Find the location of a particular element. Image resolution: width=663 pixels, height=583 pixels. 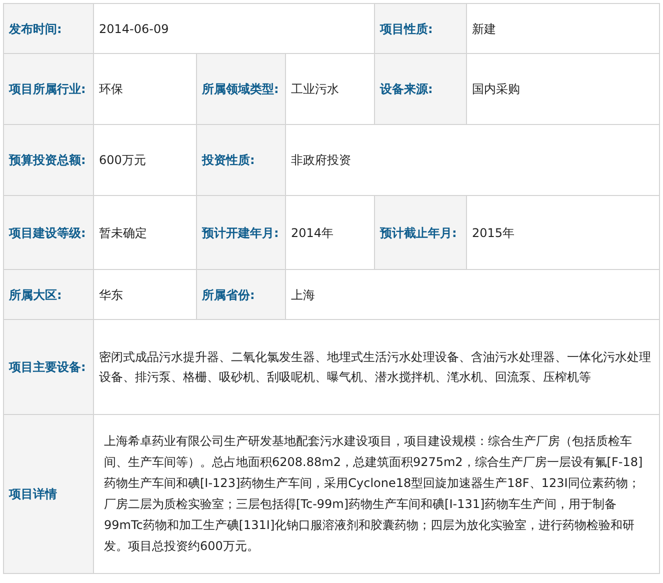

field-label: 设备来源: is located at coordinates (420, 89).